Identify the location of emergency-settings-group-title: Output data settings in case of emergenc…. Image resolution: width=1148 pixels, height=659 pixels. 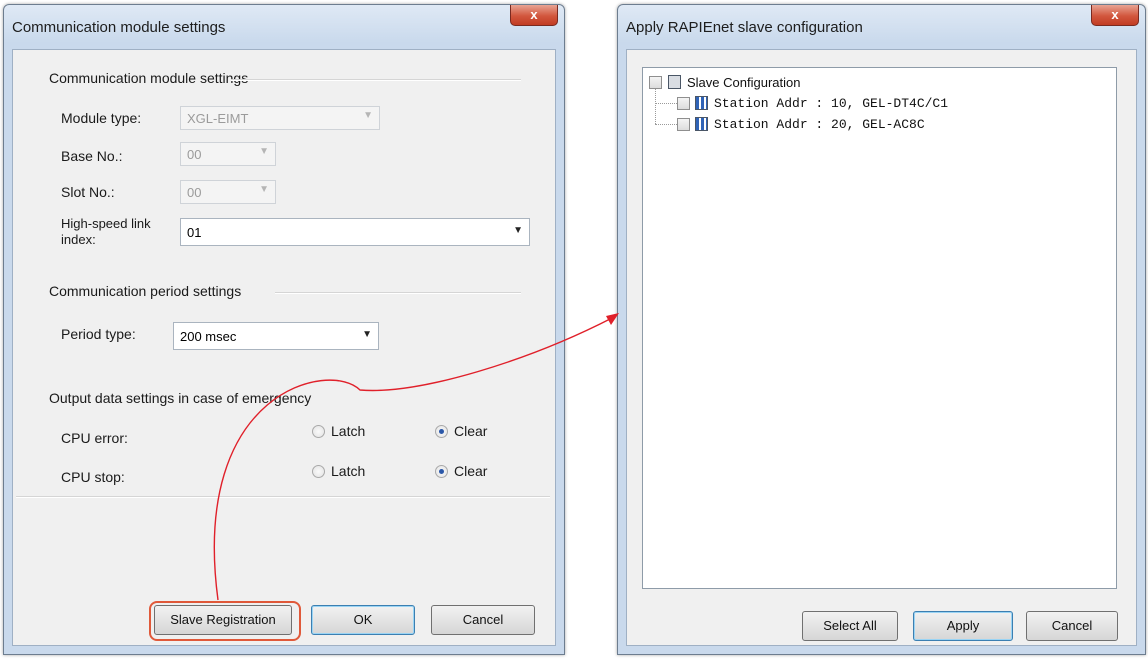
(180, 398).